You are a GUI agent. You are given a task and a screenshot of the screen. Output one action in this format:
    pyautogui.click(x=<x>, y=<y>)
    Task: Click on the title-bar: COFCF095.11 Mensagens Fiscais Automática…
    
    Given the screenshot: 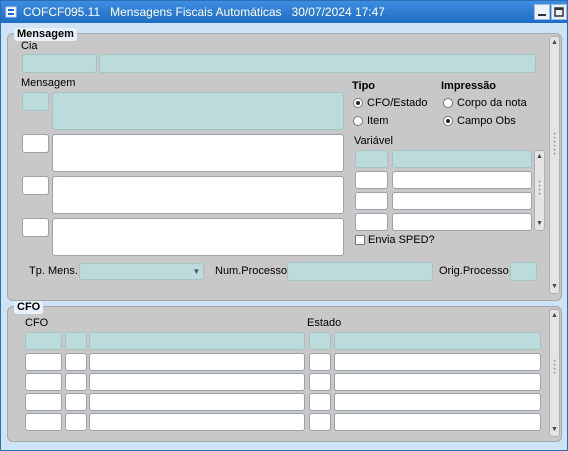 What is the action you would take?
    pyautogui.click(x=284, y=12)
    